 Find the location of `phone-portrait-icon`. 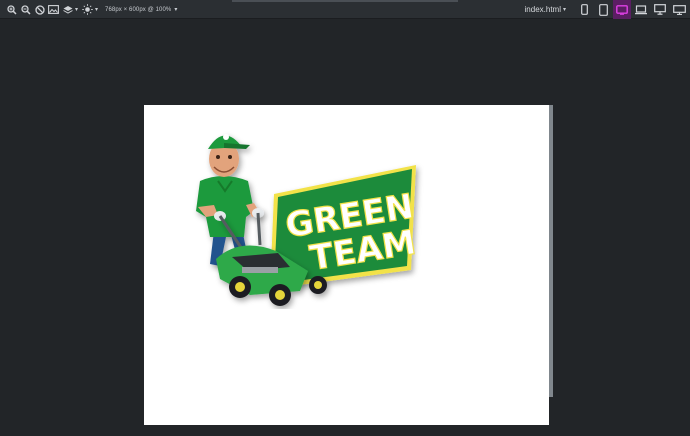

phone-portrait-icon is located at coordinates (584, 9).